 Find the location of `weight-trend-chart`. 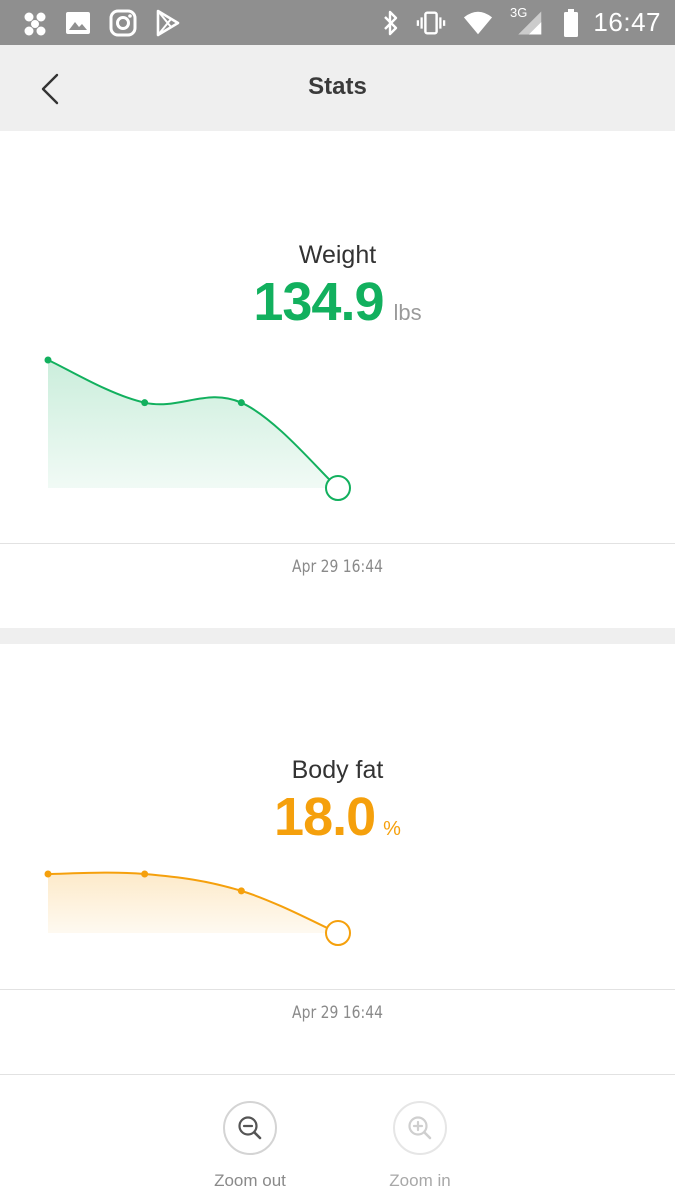

weight-trend-chart is located at coordinates (337, 426).